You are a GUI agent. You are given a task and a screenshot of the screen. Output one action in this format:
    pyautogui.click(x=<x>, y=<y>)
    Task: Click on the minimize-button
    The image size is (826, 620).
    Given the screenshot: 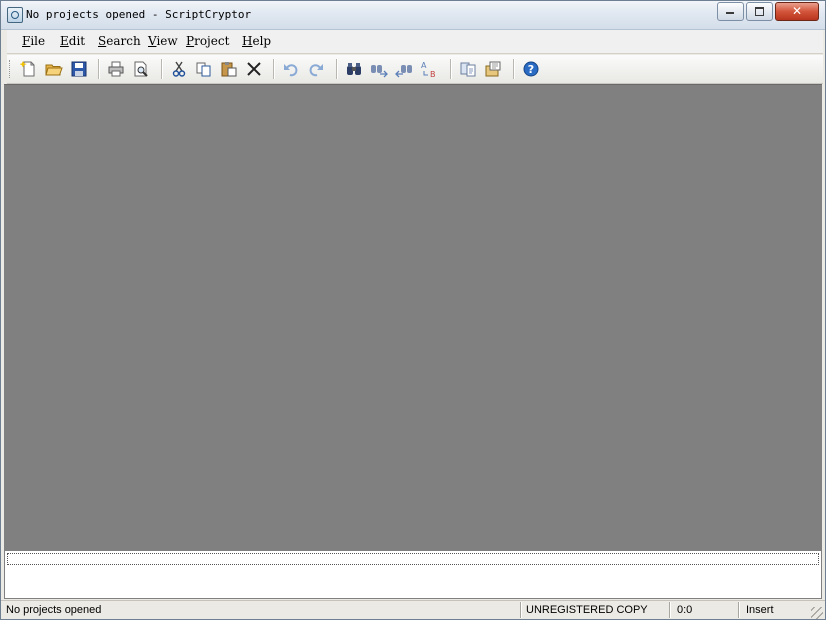 What is the action you would take?
    pyautogui.click(x=730, y=11)
    